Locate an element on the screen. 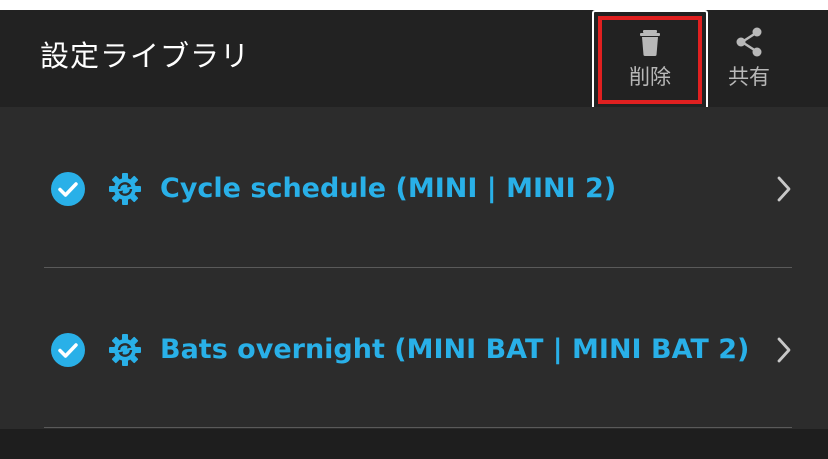 This screenshot has width=828, height=459. list-item-label: Cycle schedule (MINI | MINI 2) is located at coordinates (388, 188).